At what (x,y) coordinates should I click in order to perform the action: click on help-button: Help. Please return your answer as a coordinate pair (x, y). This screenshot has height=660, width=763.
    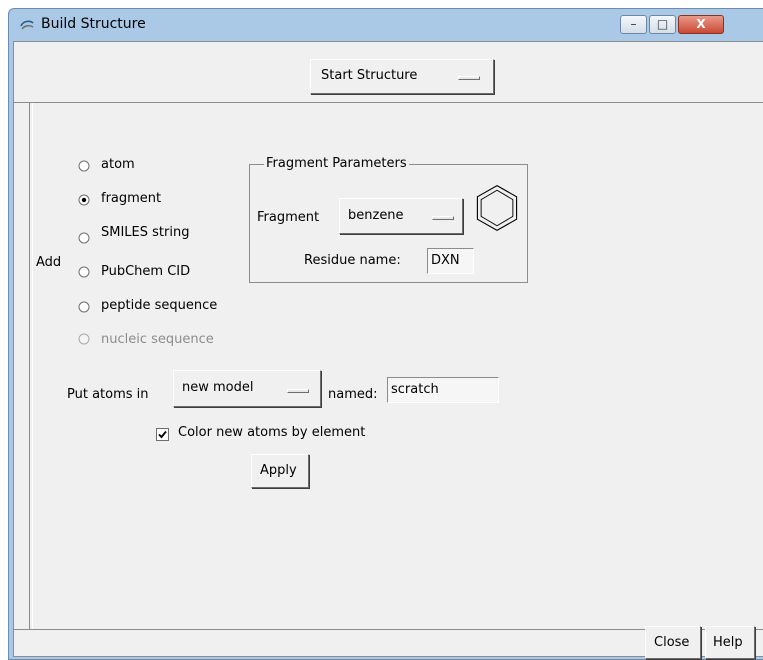
    Looking at the image, I should click on (730, 642).